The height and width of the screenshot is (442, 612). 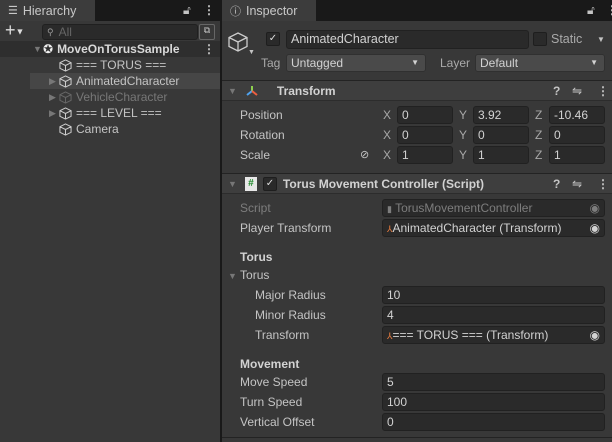 What do you see at coordinates (470, 335) in the screenshot?
I see `torus-transform-value: === TORUS === (Transform)` at bounding box center [470, 335].